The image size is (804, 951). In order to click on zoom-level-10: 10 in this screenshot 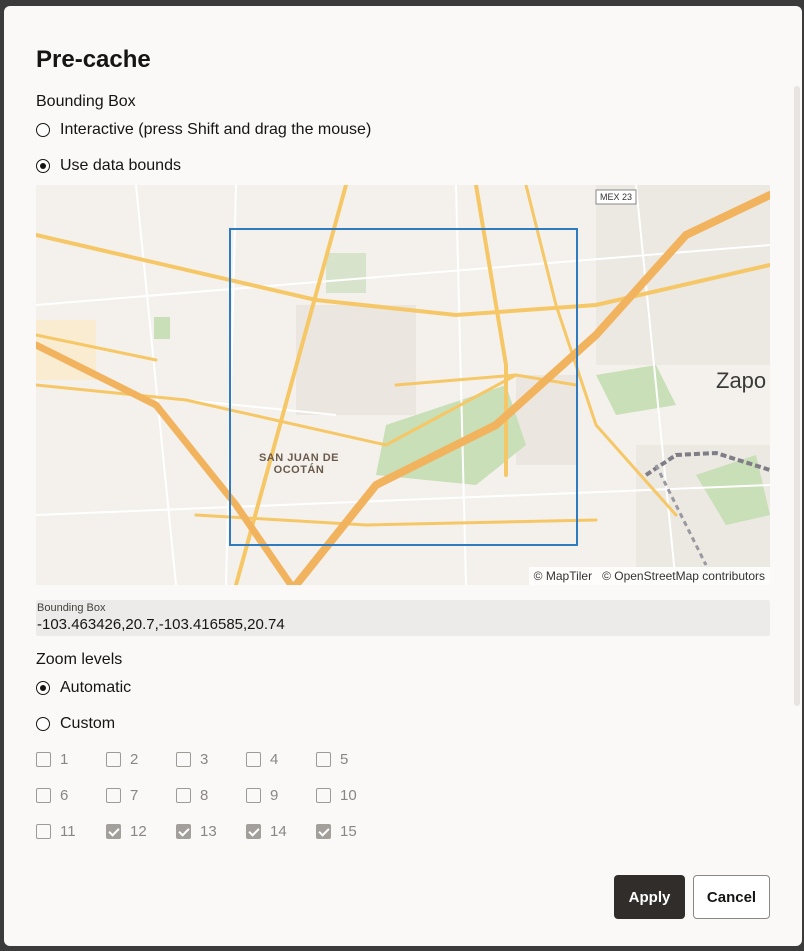, I will do `click(336, 795)`.